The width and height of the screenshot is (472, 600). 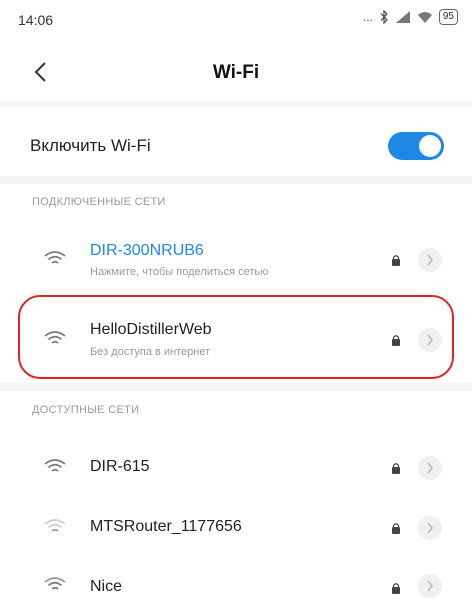 What do you see at coordinates (403, 17) in the screenshot?
I see `signal-icon` at bounding box center [403, 17].